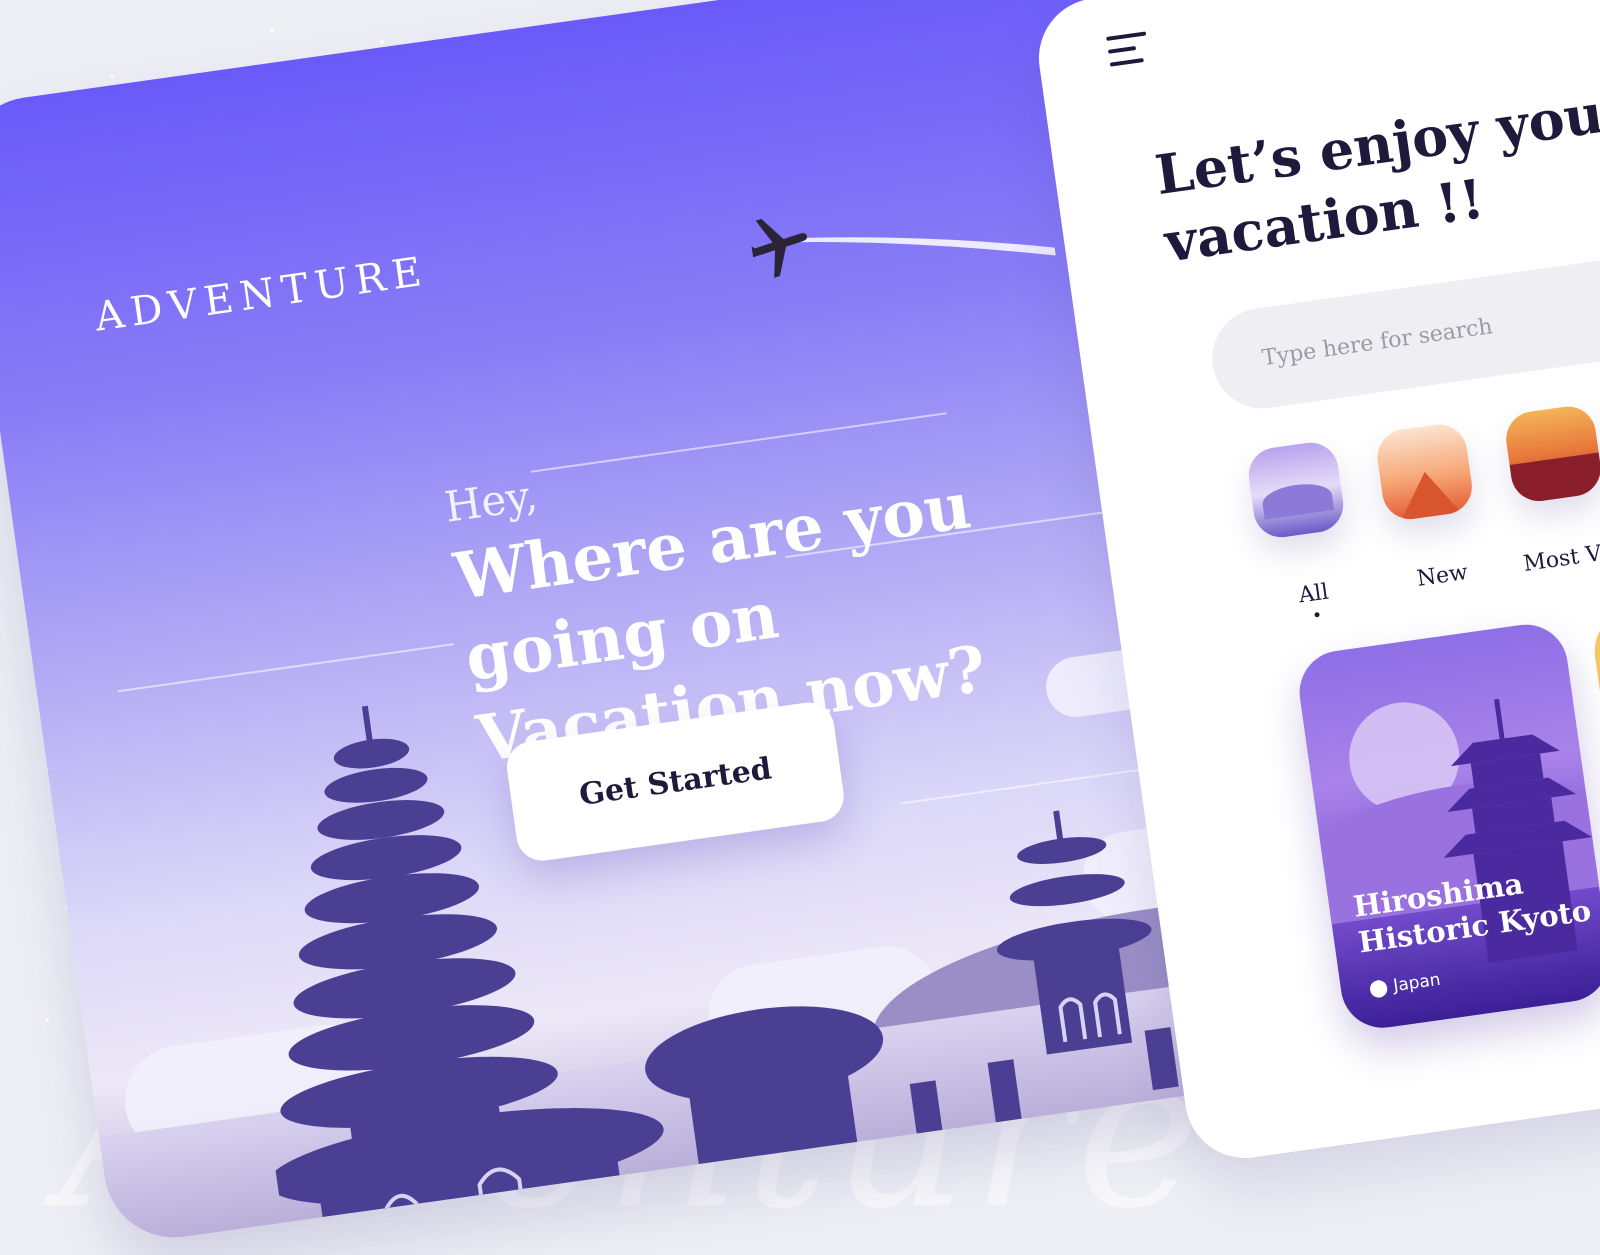 The height and width of the screenshot is (1255, 1600). I want to click on menu-icon, so click(1131, 52).